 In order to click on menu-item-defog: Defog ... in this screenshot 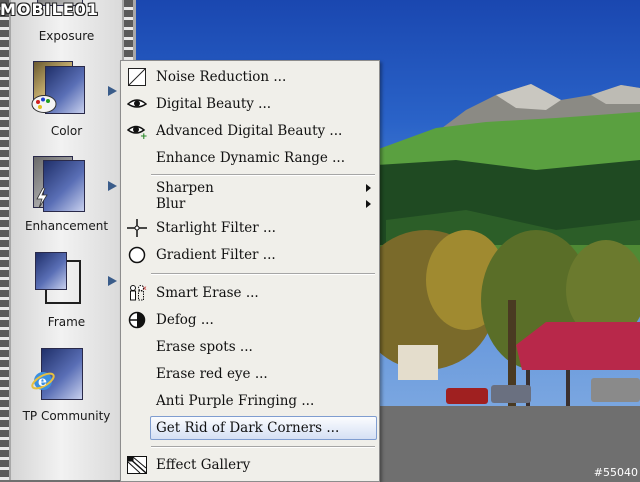, I will do `click(250, 320)`.